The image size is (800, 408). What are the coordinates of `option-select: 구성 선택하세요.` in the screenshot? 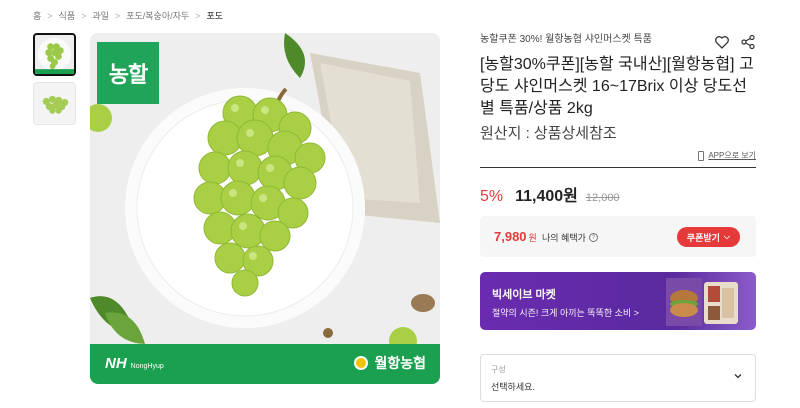 It's located at (618, 378).